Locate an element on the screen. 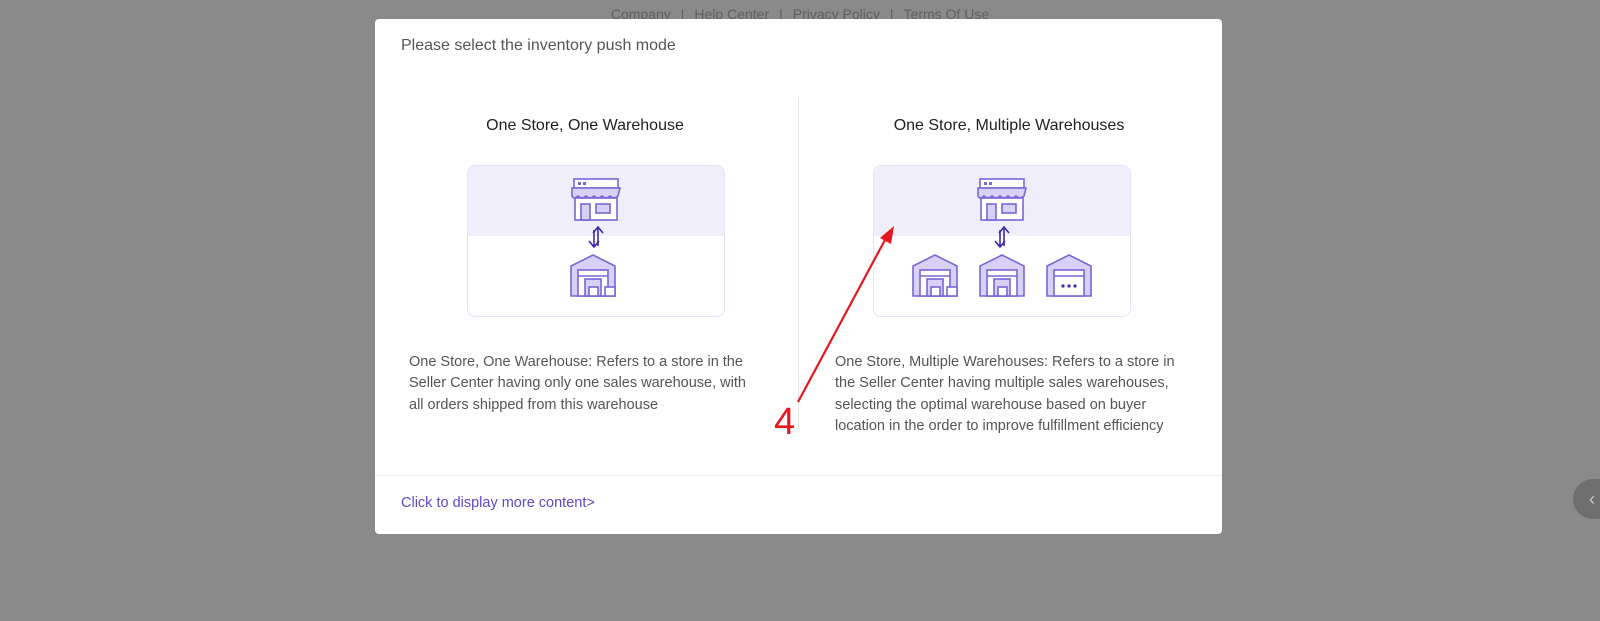 This screenshot has width=1600, height=621. annotation-number: 4 is located at coordinates (785, 422).